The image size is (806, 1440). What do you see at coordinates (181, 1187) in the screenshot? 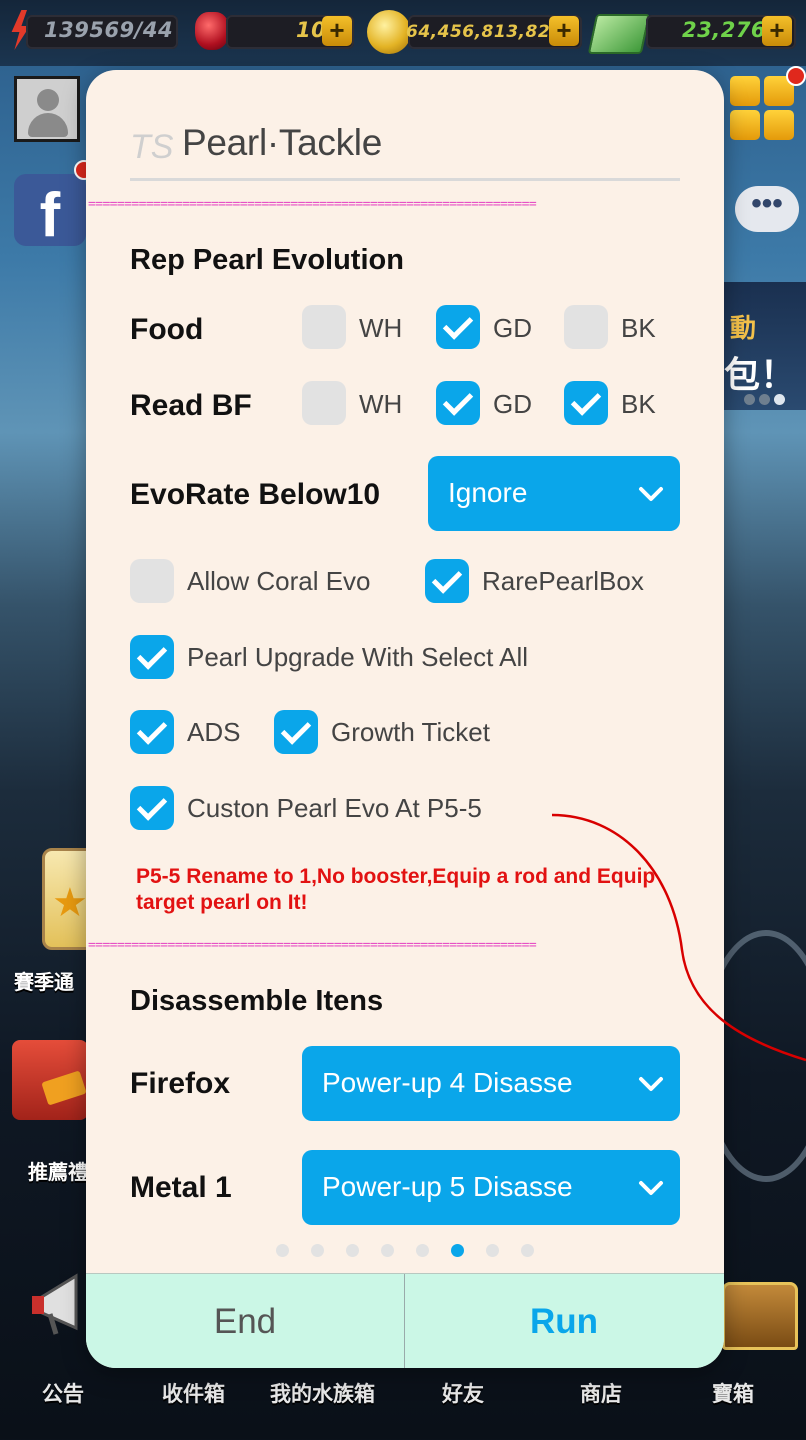
I see `metal-label: Metal 1` at bounding box center [181, 1187].